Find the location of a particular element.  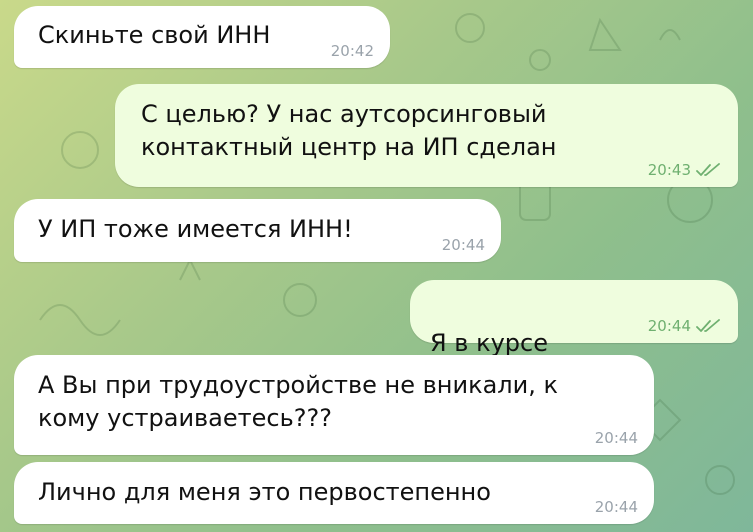

message-bubble-incoming: Скиньте свой ИНН 20:42 is located at coordinates (202, 37).